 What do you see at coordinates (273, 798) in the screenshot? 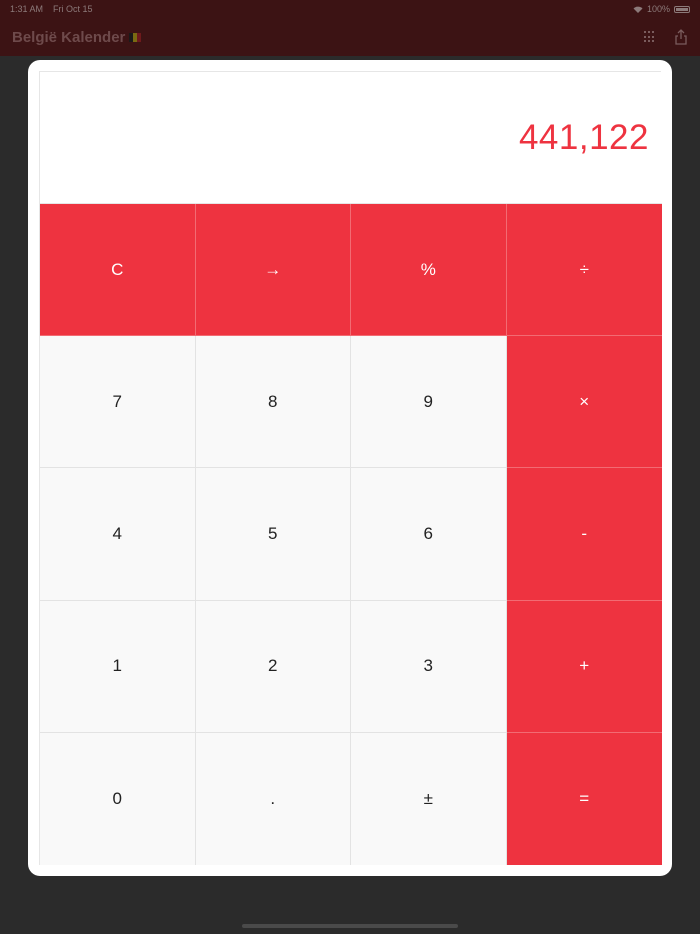
I see `key-decimal-button: .` at bounding box center [273, 798].